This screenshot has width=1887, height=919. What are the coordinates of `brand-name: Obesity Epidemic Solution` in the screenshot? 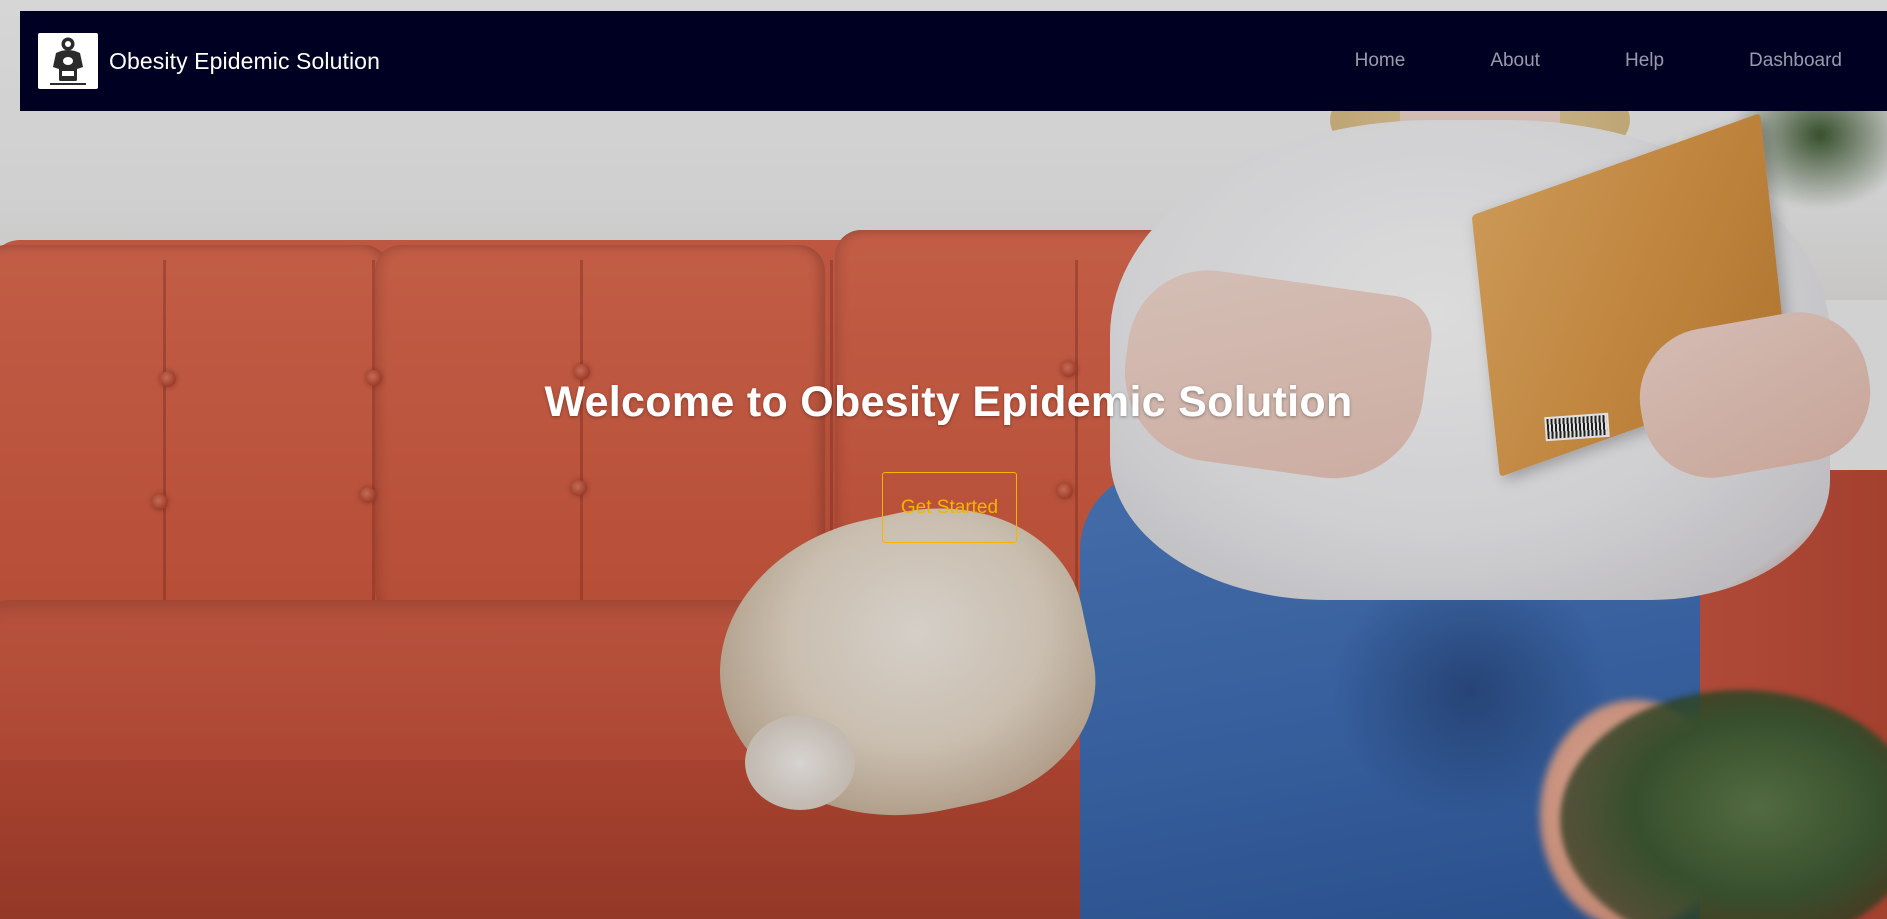 It's located at (244, 61).